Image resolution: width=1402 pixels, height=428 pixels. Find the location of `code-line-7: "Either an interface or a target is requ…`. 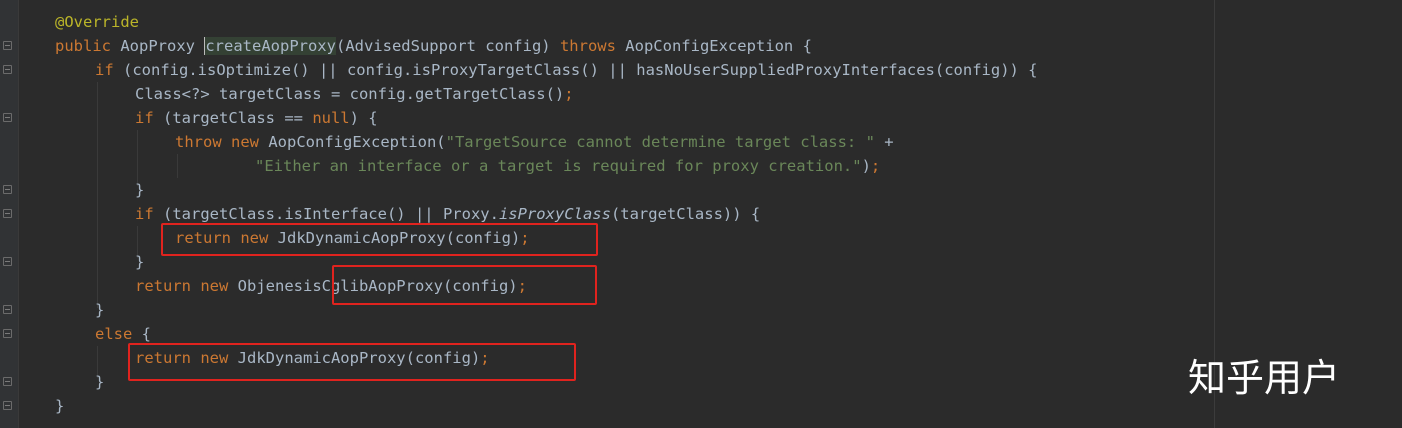

code-line-7: "Either an interface or a target is requ… is located at coordinates (567, 166).